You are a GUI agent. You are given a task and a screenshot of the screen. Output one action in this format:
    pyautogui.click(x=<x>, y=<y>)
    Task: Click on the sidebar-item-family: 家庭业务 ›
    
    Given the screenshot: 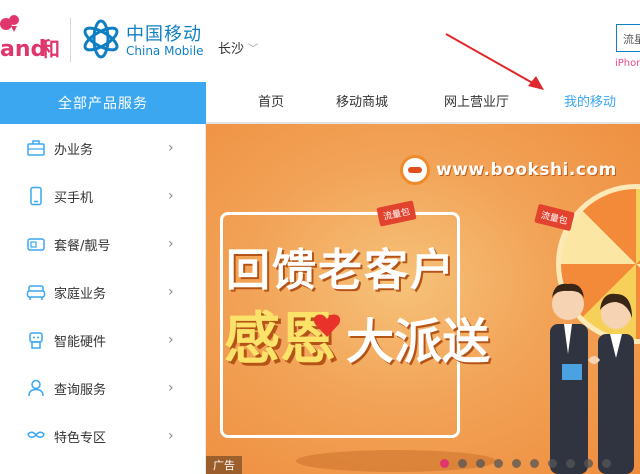 What is the action you would take?
    pyautogui.click(x=103, y=292)
    